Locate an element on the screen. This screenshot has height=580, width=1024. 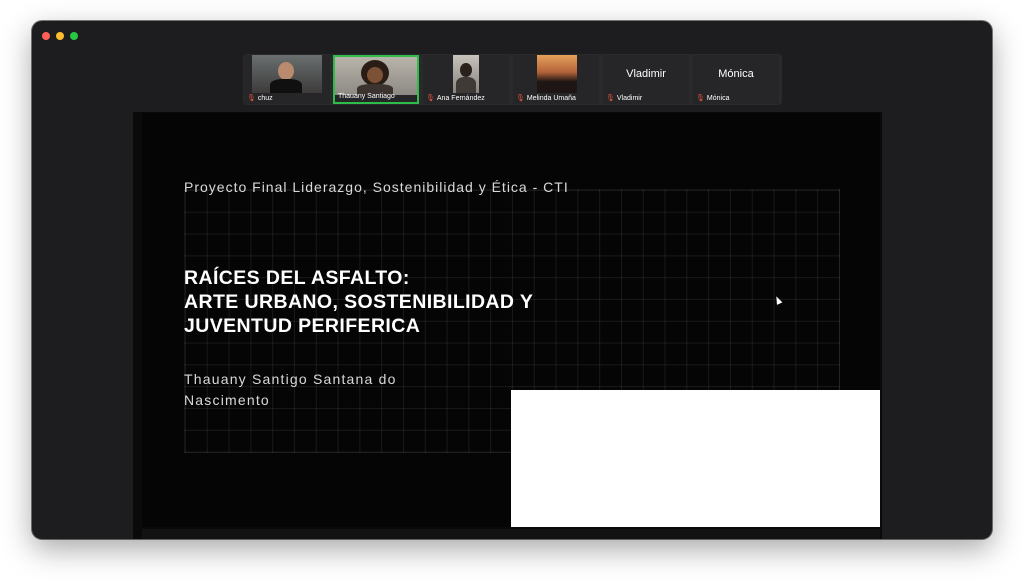
slide-white-panel is located at coordinates (695, 458).